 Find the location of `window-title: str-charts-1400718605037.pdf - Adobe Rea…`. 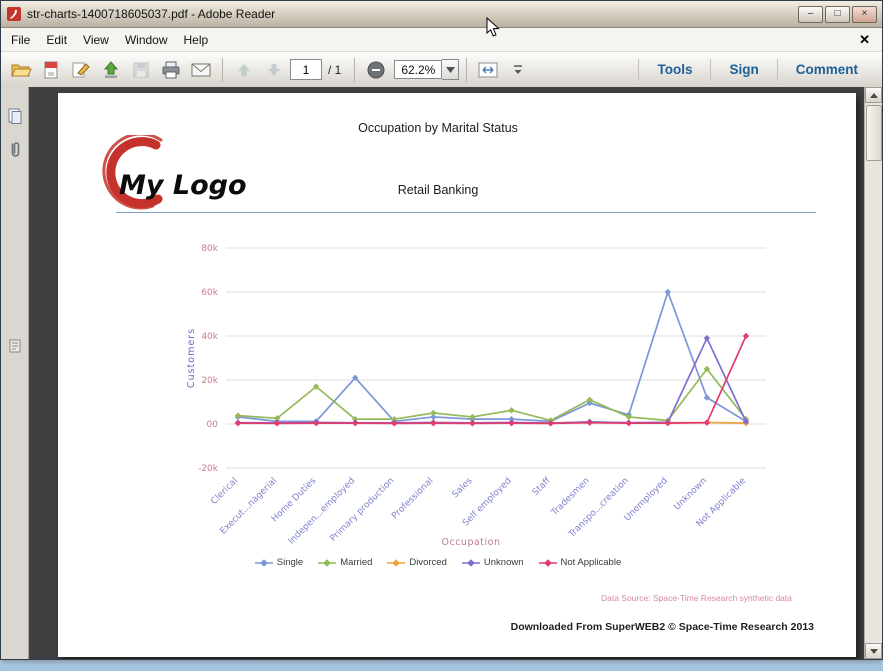

window-title: str-charts-1400718605037.pdf - Adobe Rea… is located at coordinates (151, 14).